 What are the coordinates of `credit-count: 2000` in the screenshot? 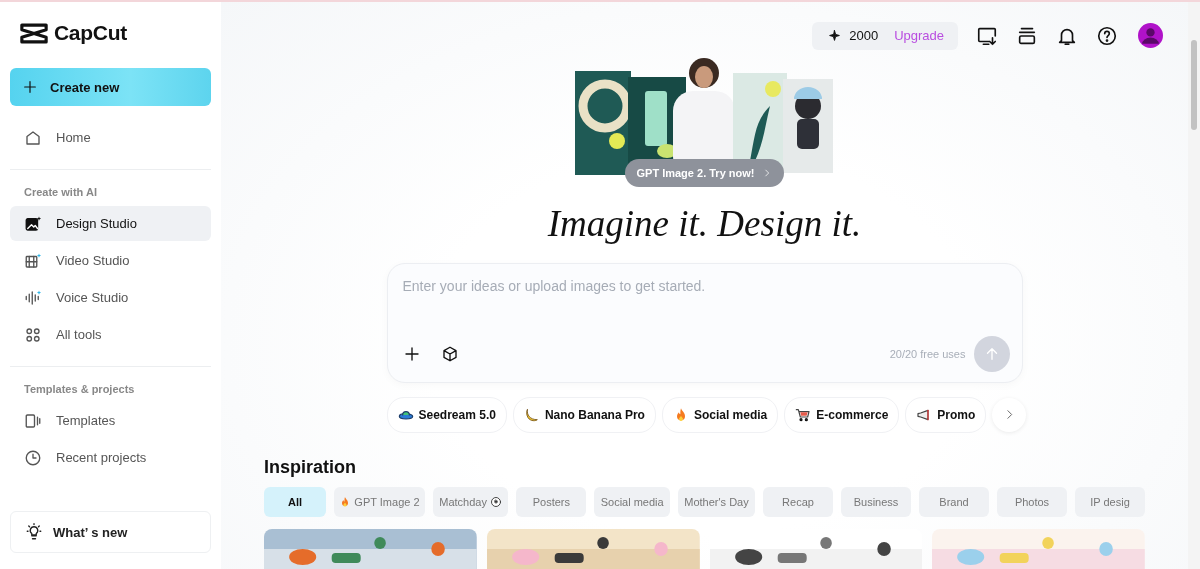 It's located at (864, 36).